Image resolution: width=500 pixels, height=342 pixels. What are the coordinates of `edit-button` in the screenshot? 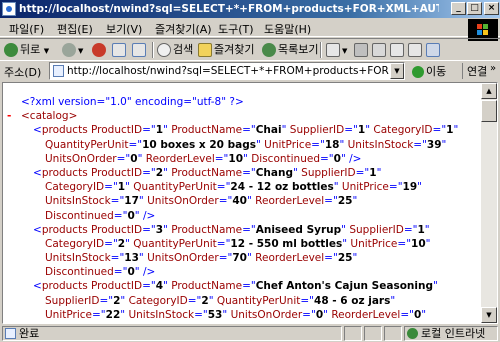 It's located at (380, 50).